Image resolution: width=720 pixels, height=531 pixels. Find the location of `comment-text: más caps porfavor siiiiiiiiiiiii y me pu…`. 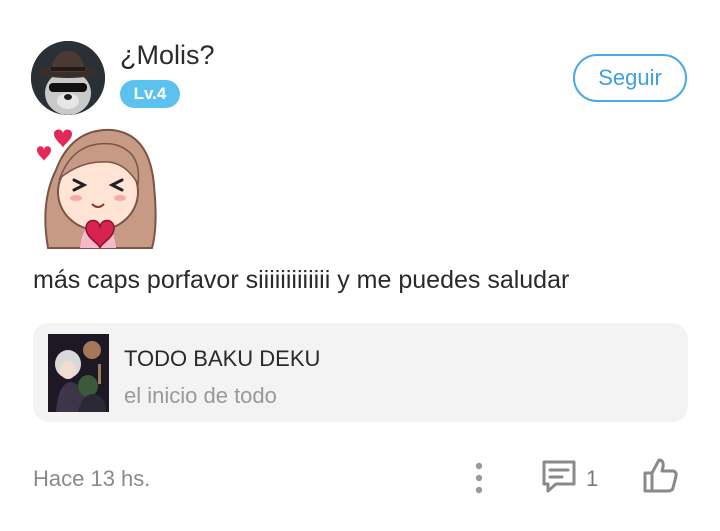

comment-text: más caps porfavor siiiiiiiiiiiii y me pu… is located at coordinates (301, 280).